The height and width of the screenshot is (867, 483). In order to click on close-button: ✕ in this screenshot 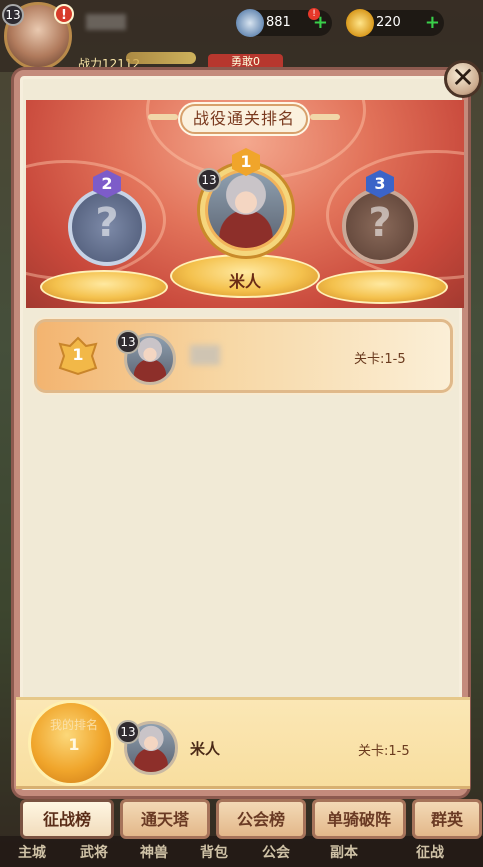, I will do `click(463, 79)`.